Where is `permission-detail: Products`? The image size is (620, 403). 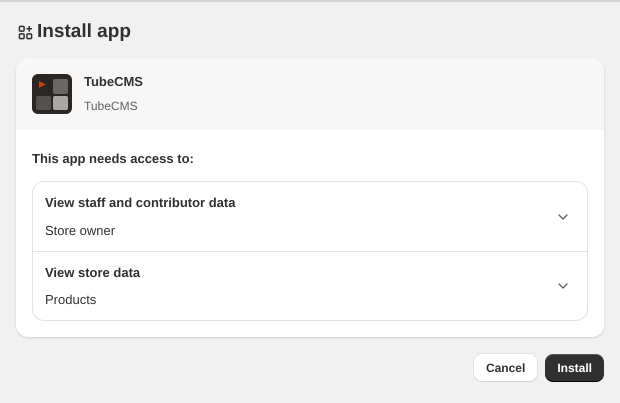
permission-detail: Products is located at coordinates (71, 300).